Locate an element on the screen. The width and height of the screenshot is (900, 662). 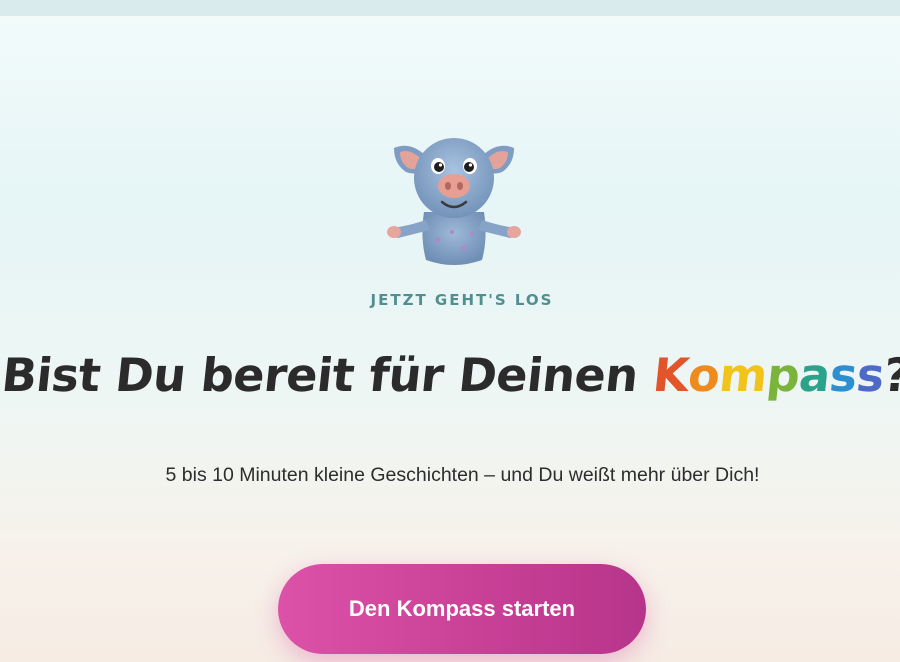
start-compass-button: Den Kompass starten is located at coordinates (462, 609).